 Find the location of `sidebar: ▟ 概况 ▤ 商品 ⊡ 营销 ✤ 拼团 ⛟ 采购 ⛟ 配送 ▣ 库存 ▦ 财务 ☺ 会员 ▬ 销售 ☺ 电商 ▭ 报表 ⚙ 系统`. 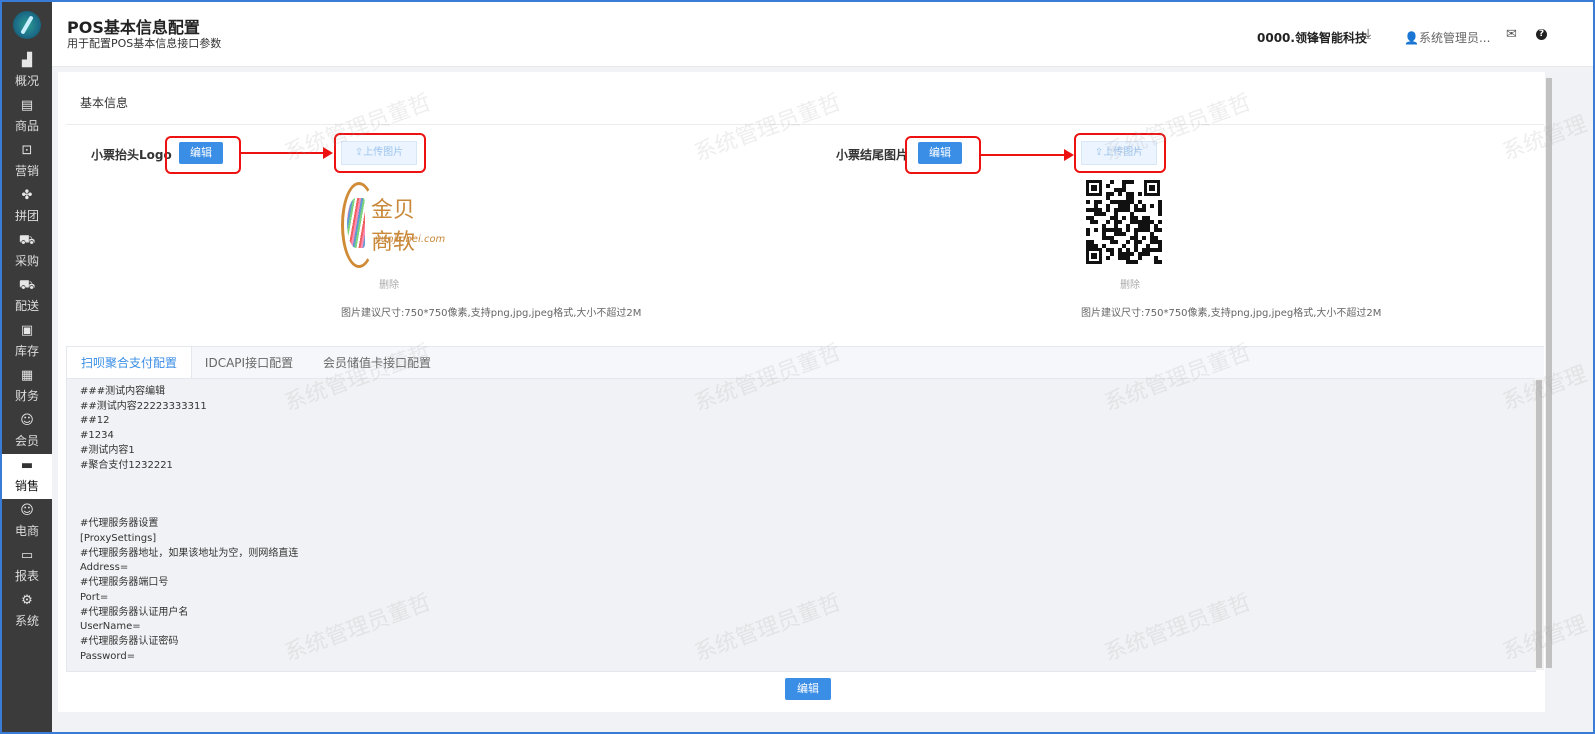

sidebar: ▟ 概况 ▤ 商品 ⊡ 营销 ✤ 拼团 ⛟ 采购 ⛟ 配送 ▣ 库存 ▦ 财务 ☺ 会员 ▬ 销售 ☺ 电商 ▭ 报表 ⚙ 系统 is located at coordinates (27, 367).